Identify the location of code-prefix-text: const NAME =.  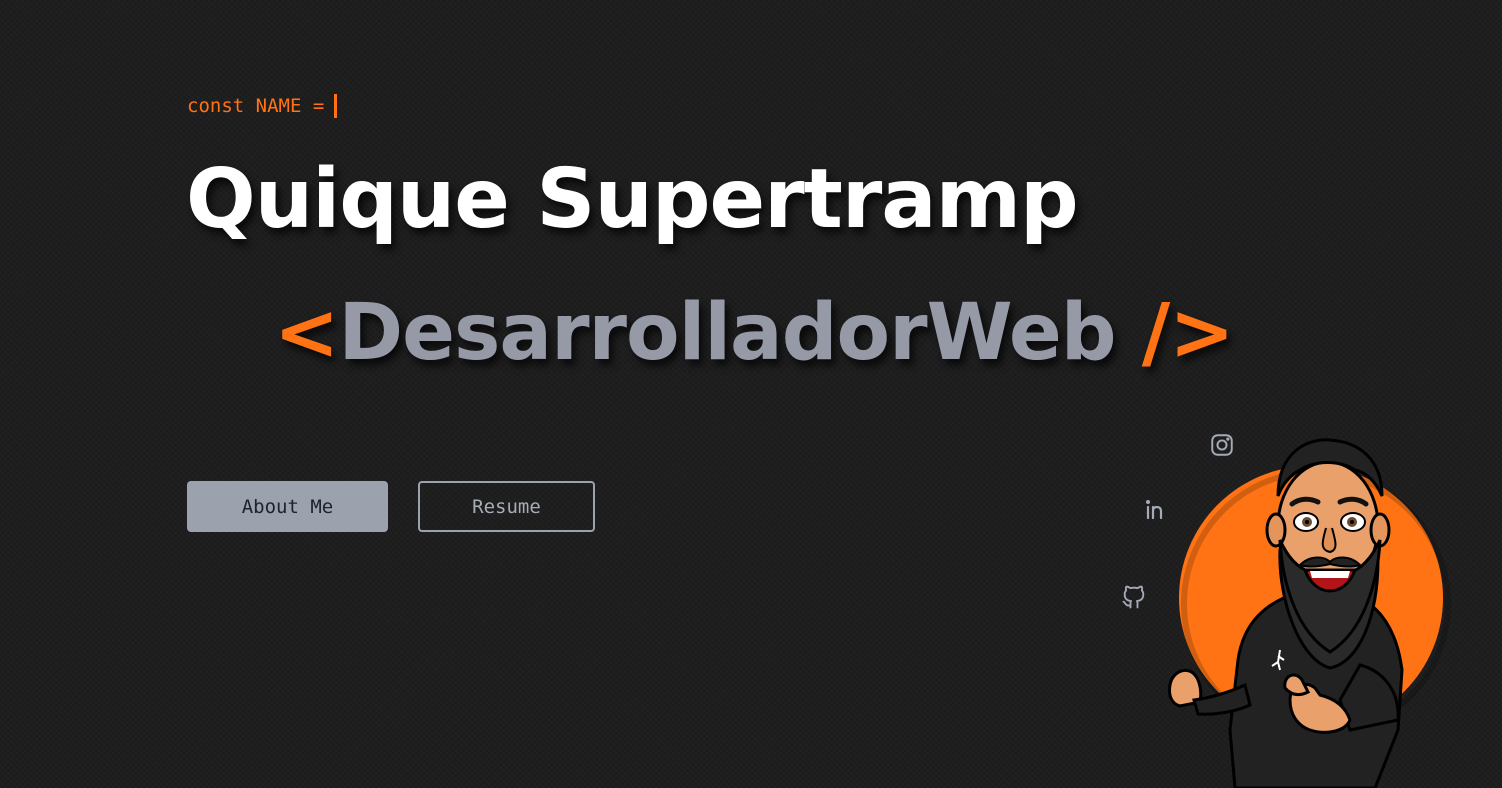
(256, 106).